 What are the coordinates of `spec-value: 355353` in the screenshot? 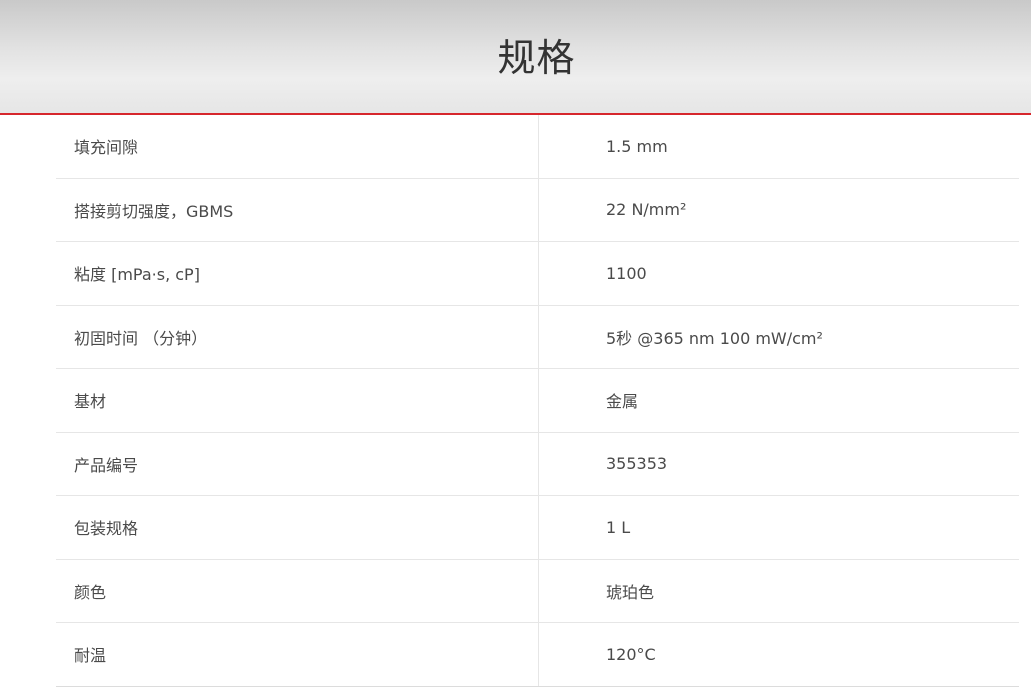 It's located at (637, 464).